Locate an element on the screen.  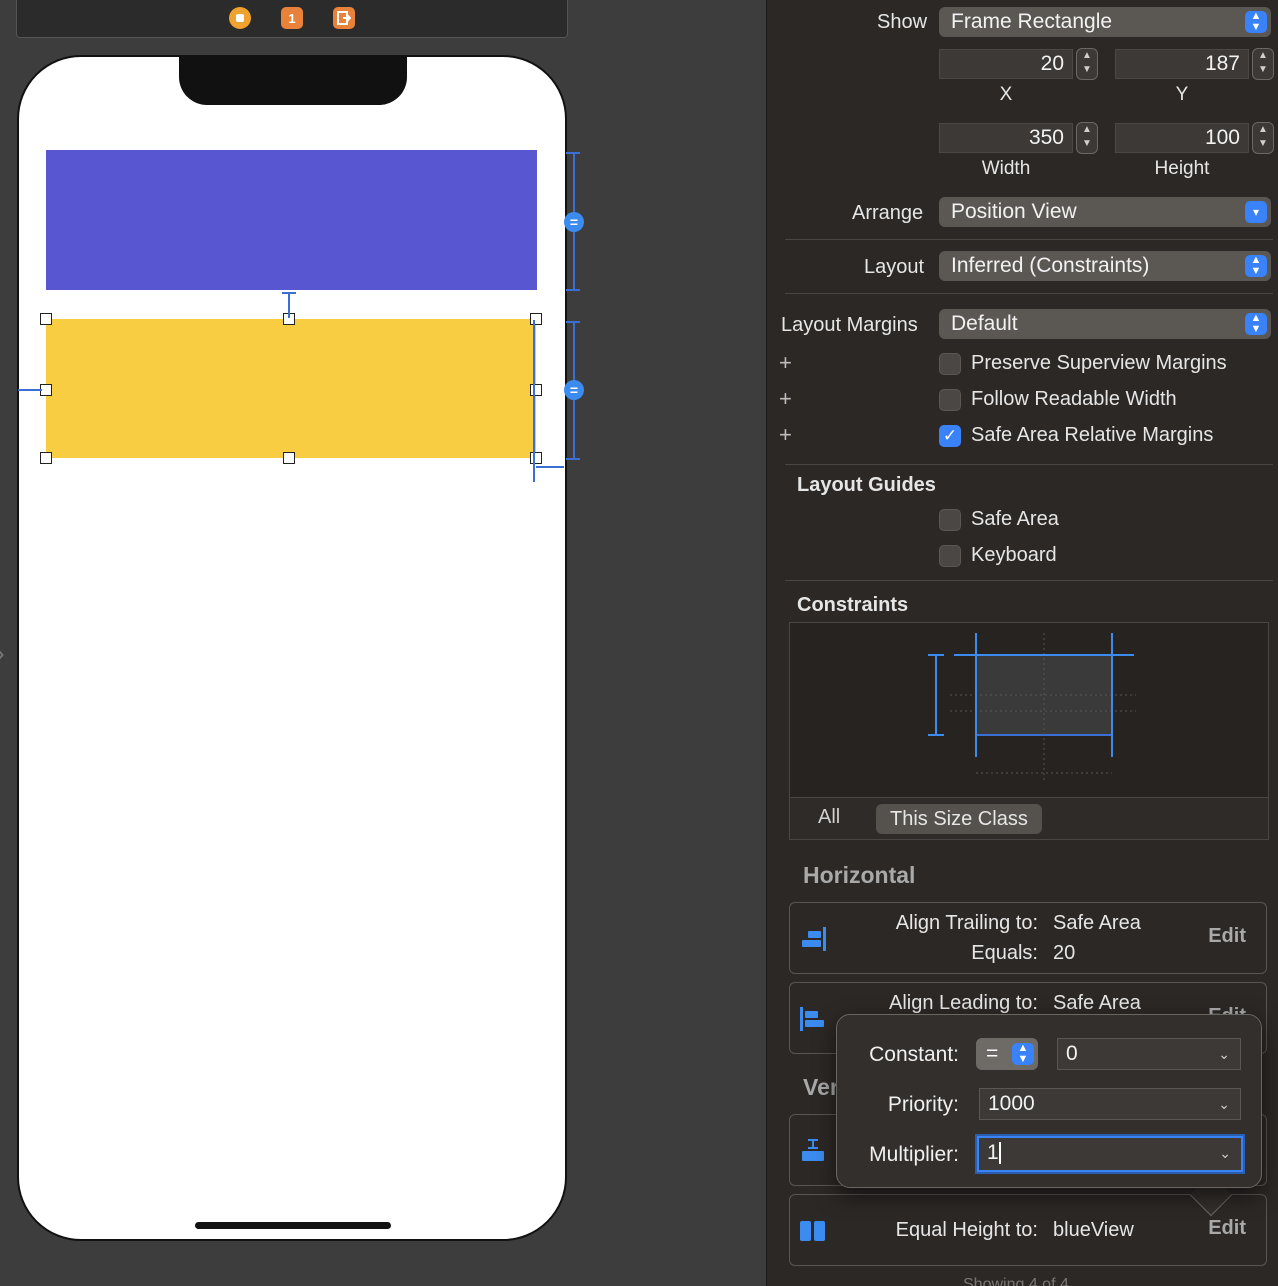
yellow-view-selected is located at coordinates (291, 388).